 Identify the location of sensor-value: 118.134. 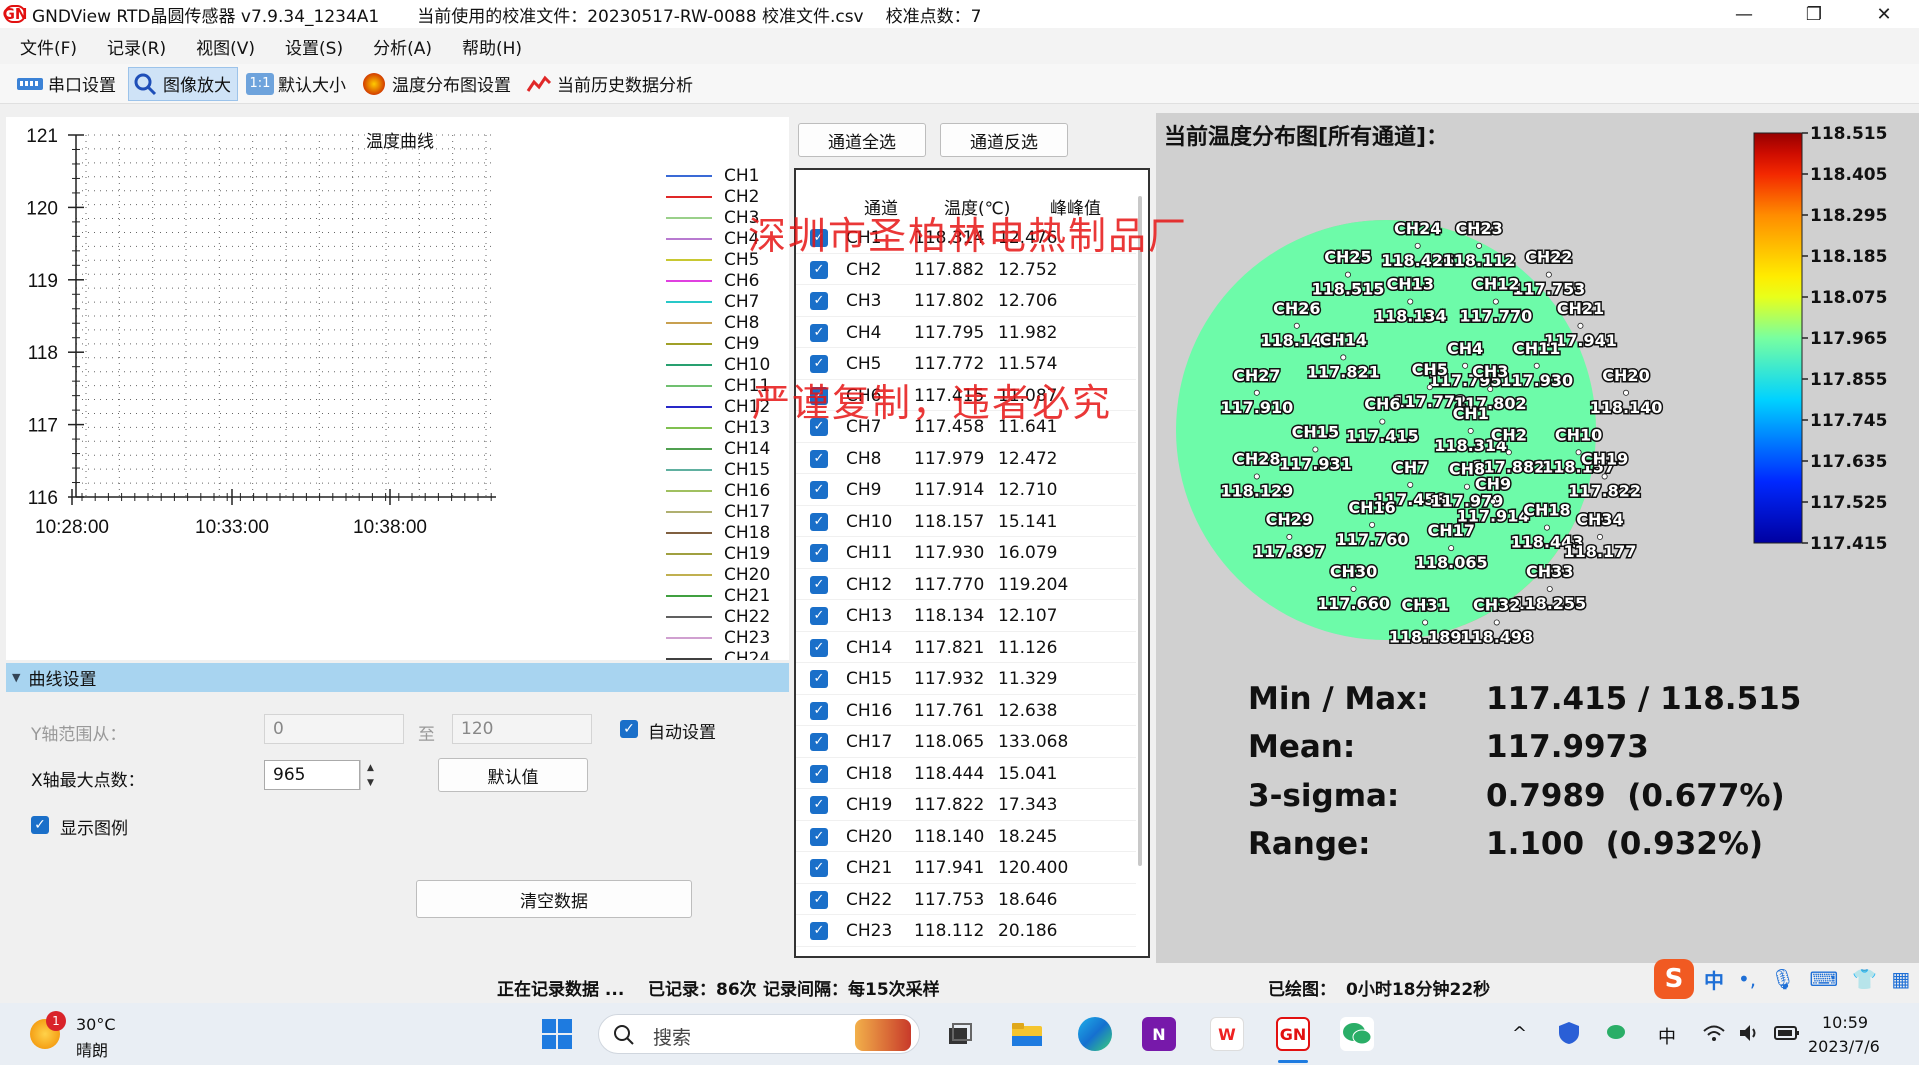
(1410, 316).